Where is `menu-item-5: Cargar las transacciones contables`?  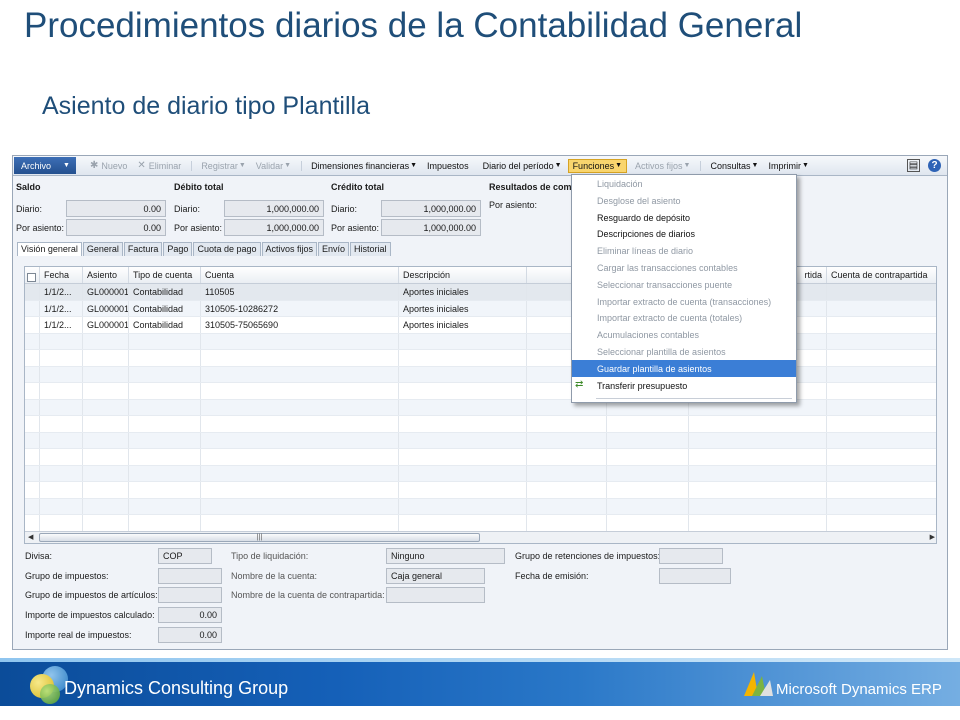
menu-item-5: Cargar las transacciones contables is located at coordinates (684, 267).